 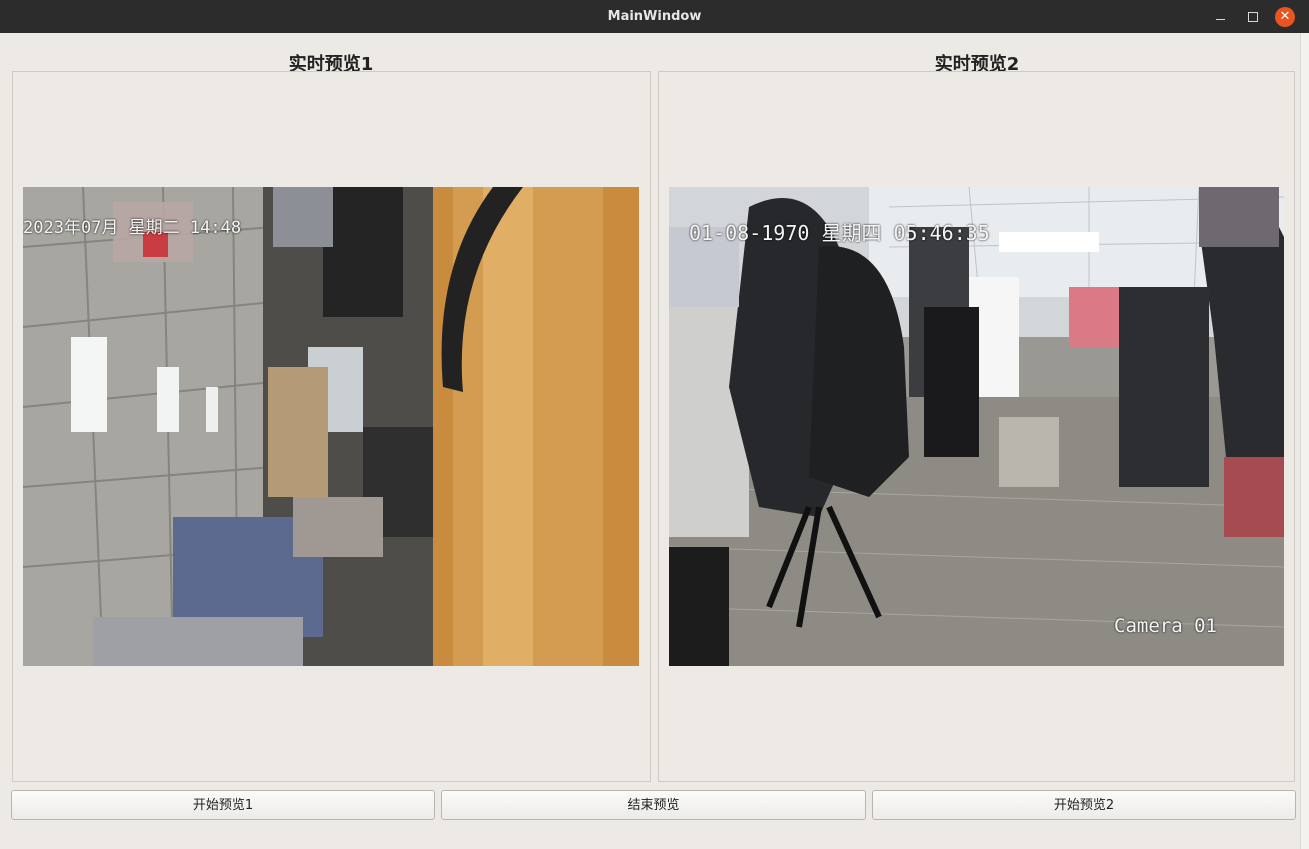 I want to click on preview2-osd: 01-08-1970 星期四 05:46:35, so click(x=839, y=233).